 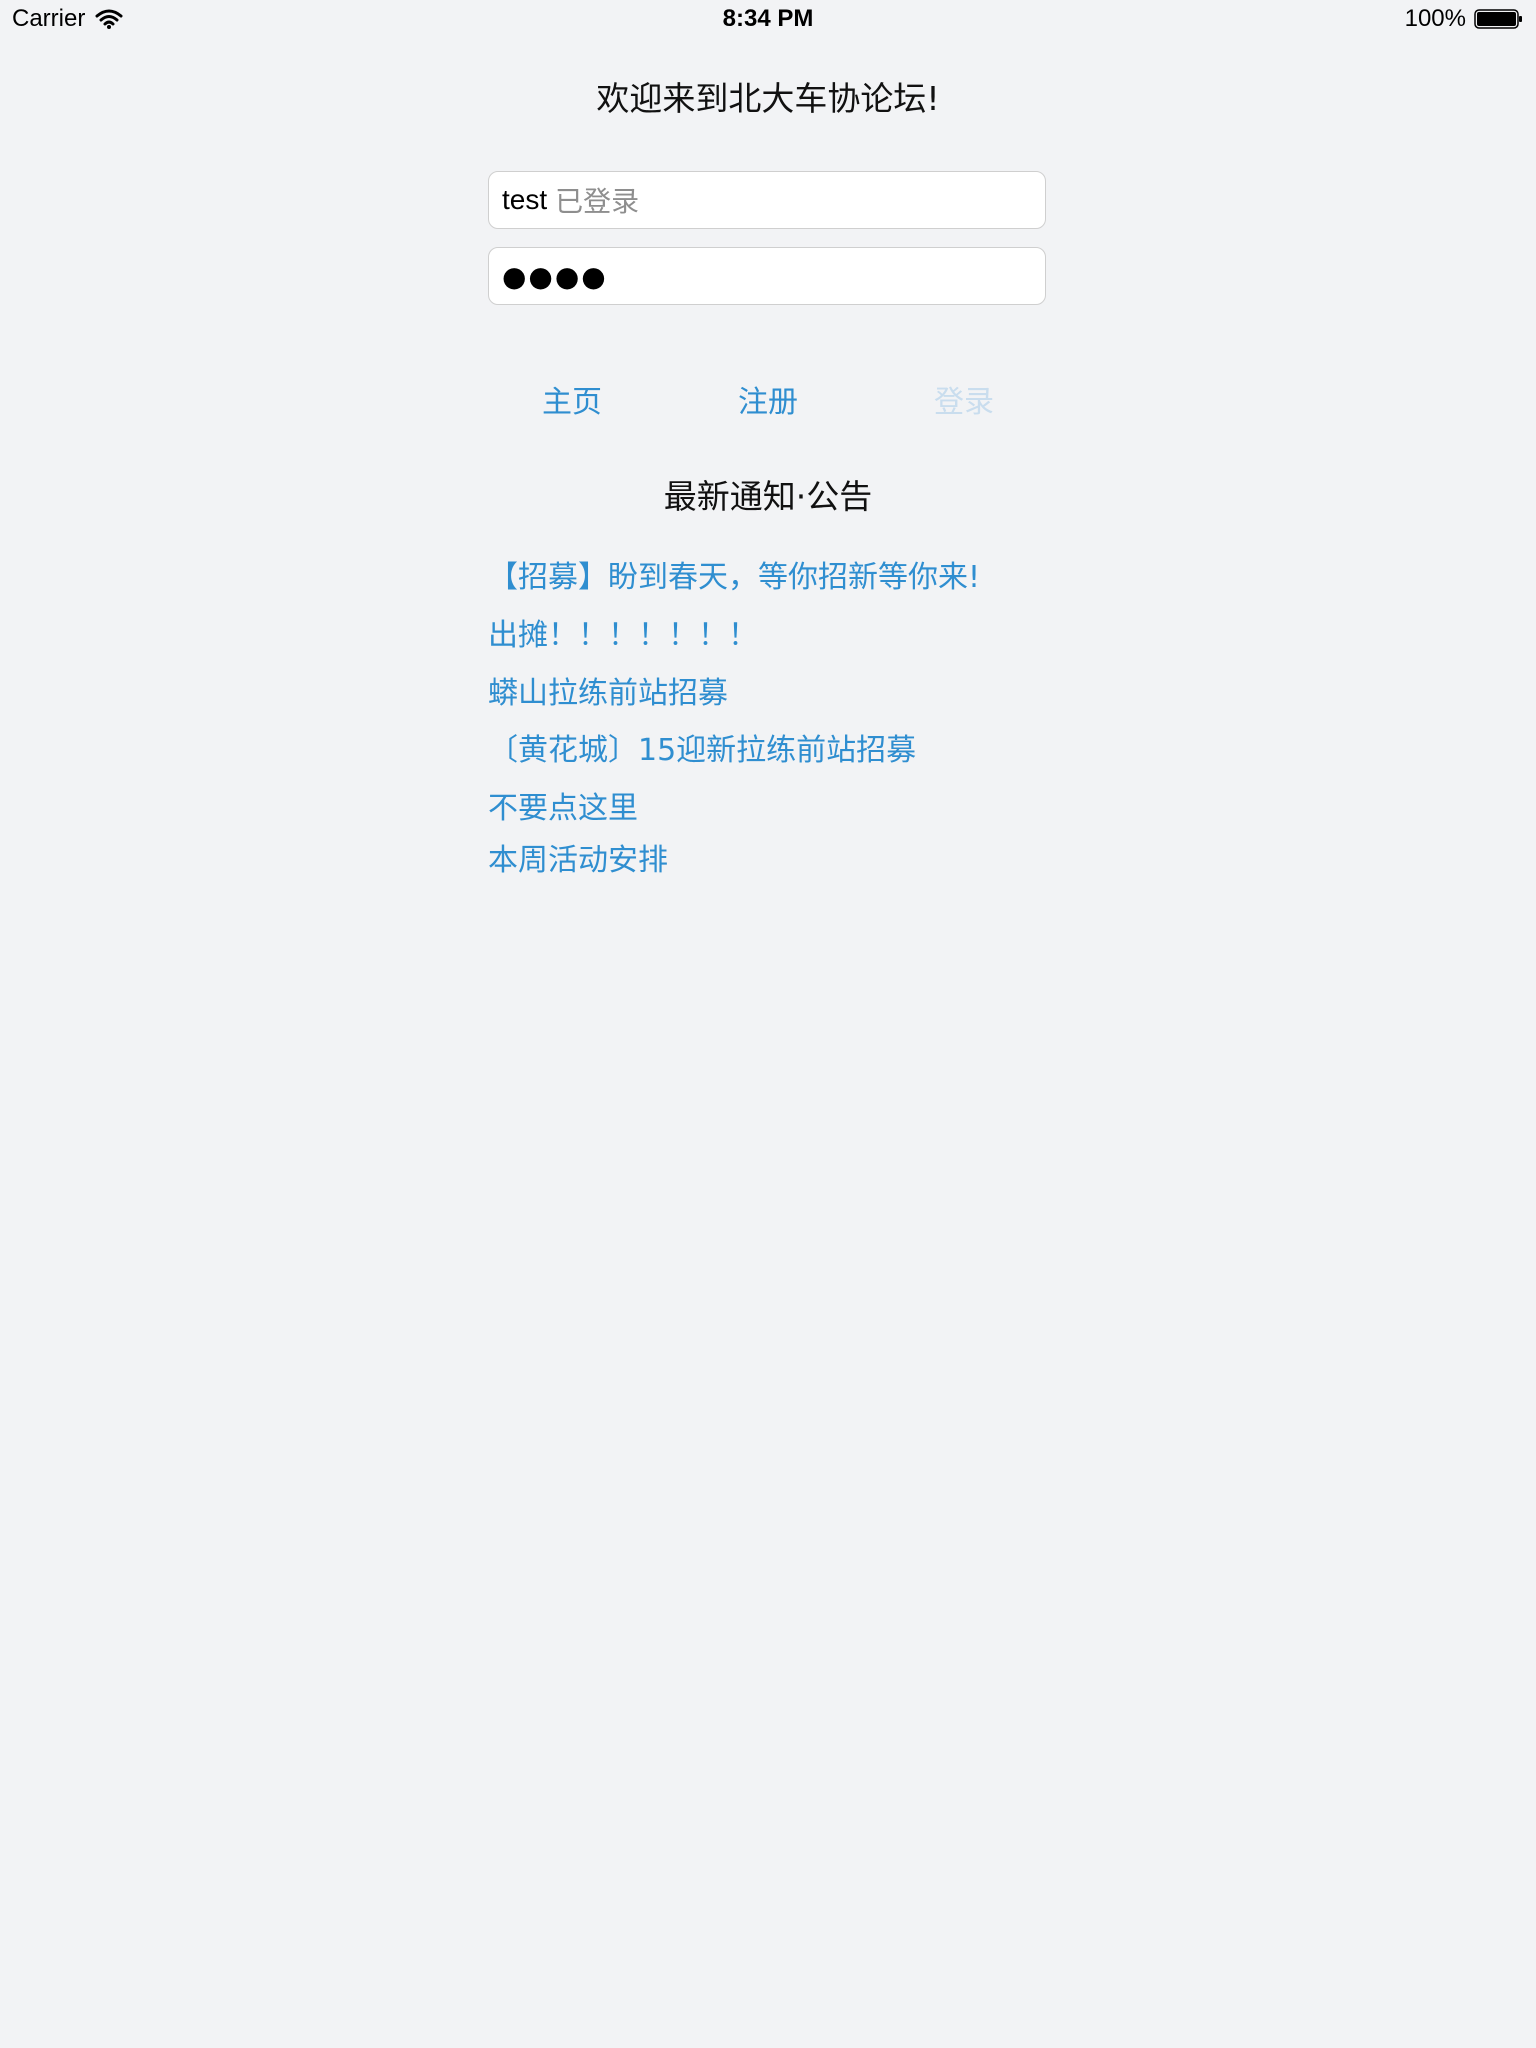 I want to click on notice-item-mangshan: 蟒山拉练前站招募, so click(x=608, y=694).